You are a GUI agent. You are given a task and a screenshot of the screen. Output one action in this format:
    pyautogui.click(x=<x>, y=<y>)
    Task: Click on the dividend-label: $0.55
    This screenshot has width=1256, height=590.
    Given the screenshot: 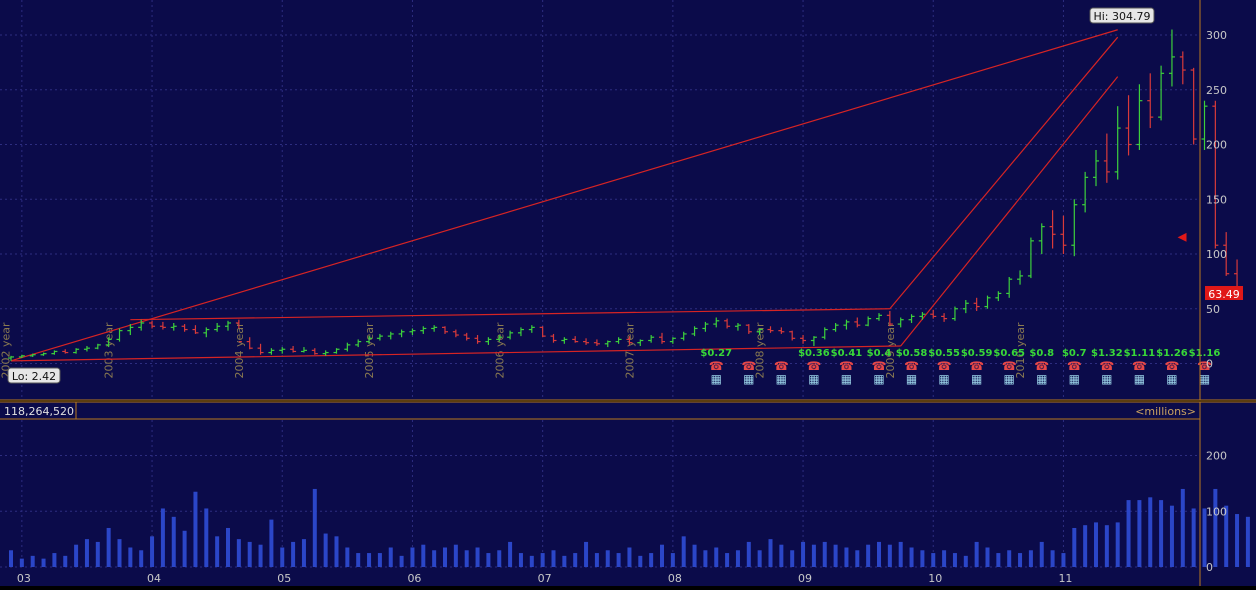 What is the action you would take?
    pyautogui.click(x=944, y=353)
    